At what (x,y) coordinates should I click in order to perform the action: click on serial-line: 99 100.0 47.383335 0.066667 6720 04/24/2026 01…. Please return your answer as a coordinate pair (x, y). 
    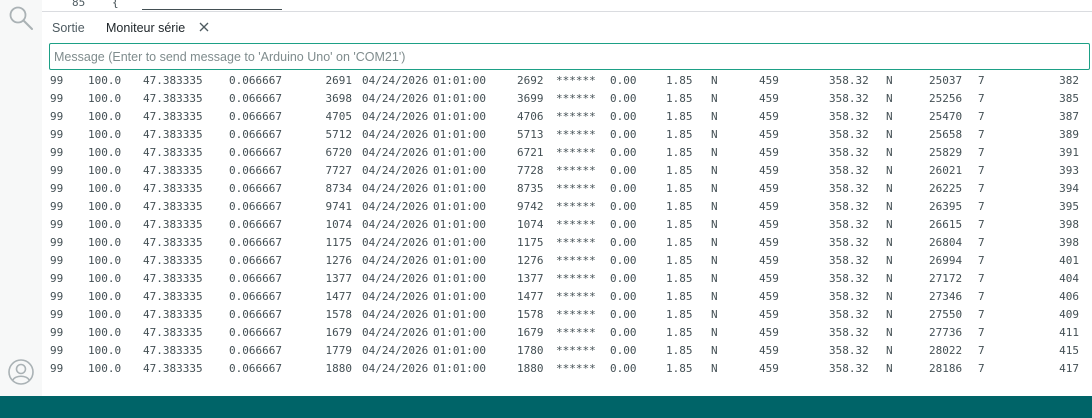
    Looking at the image, I should click on (567, 153).